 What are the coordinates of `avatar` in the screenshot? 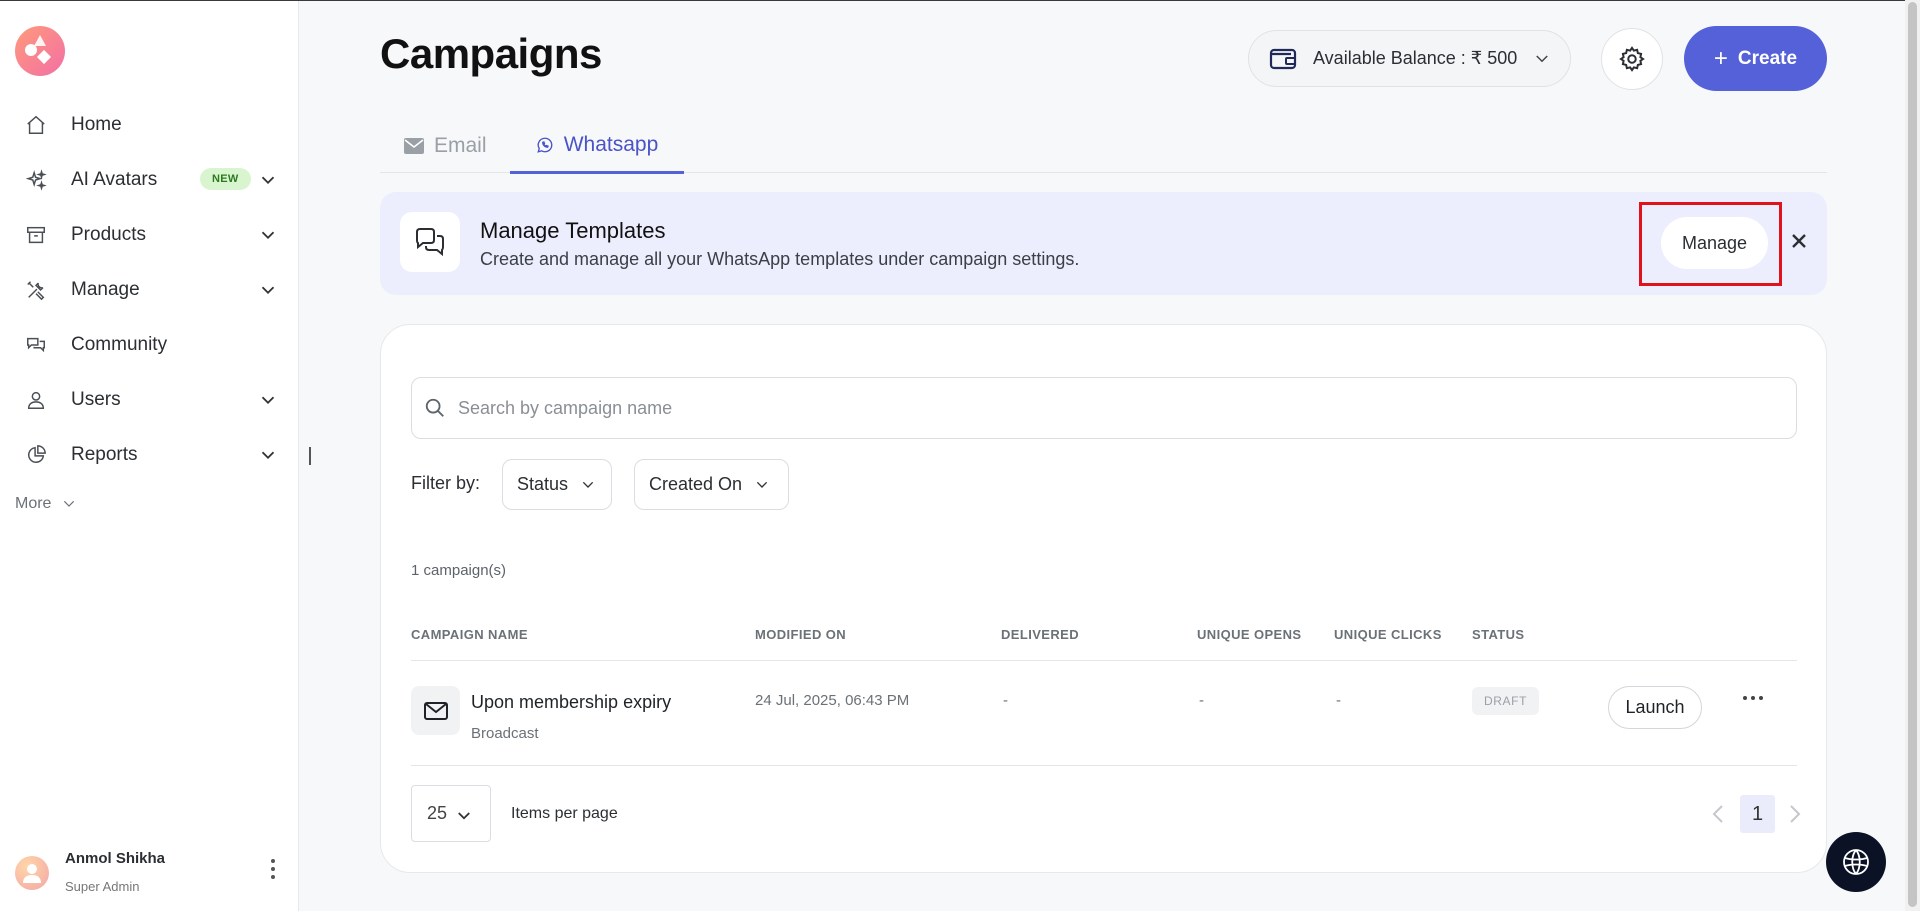 It's located at (32, 873).